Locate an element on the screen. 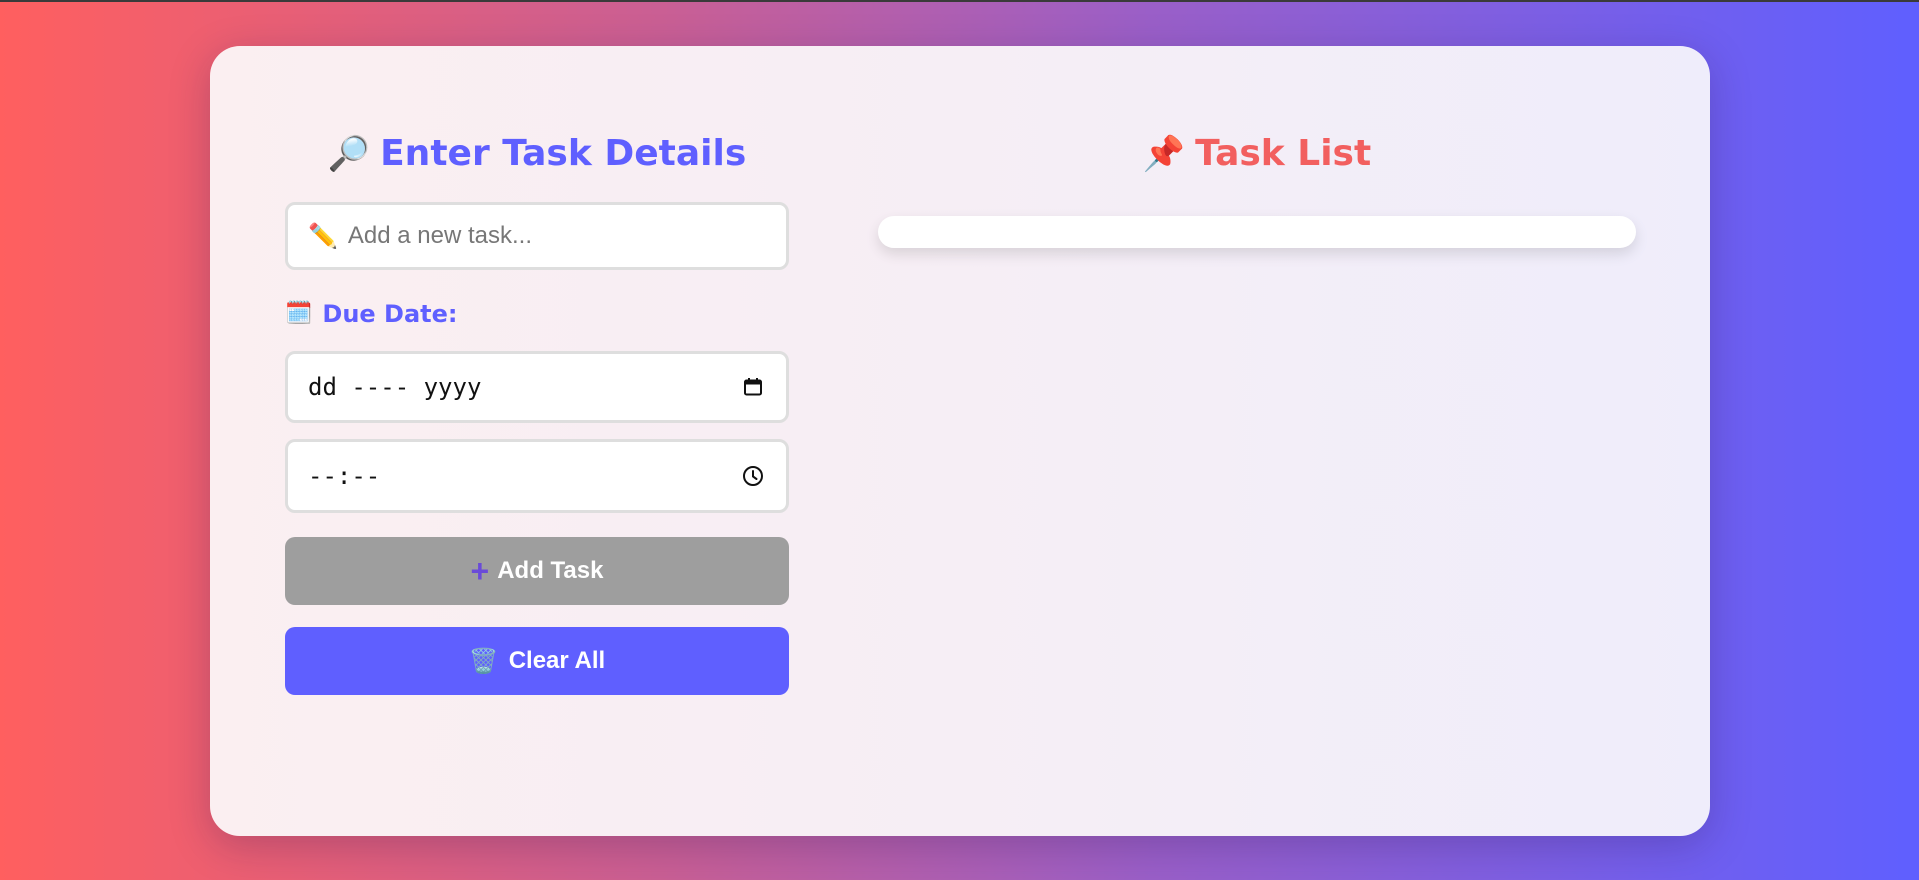 Image resolution: width=1919 pixels, height=880 pixels. time-input-display: --:-- is located at coordinates (344, 476).